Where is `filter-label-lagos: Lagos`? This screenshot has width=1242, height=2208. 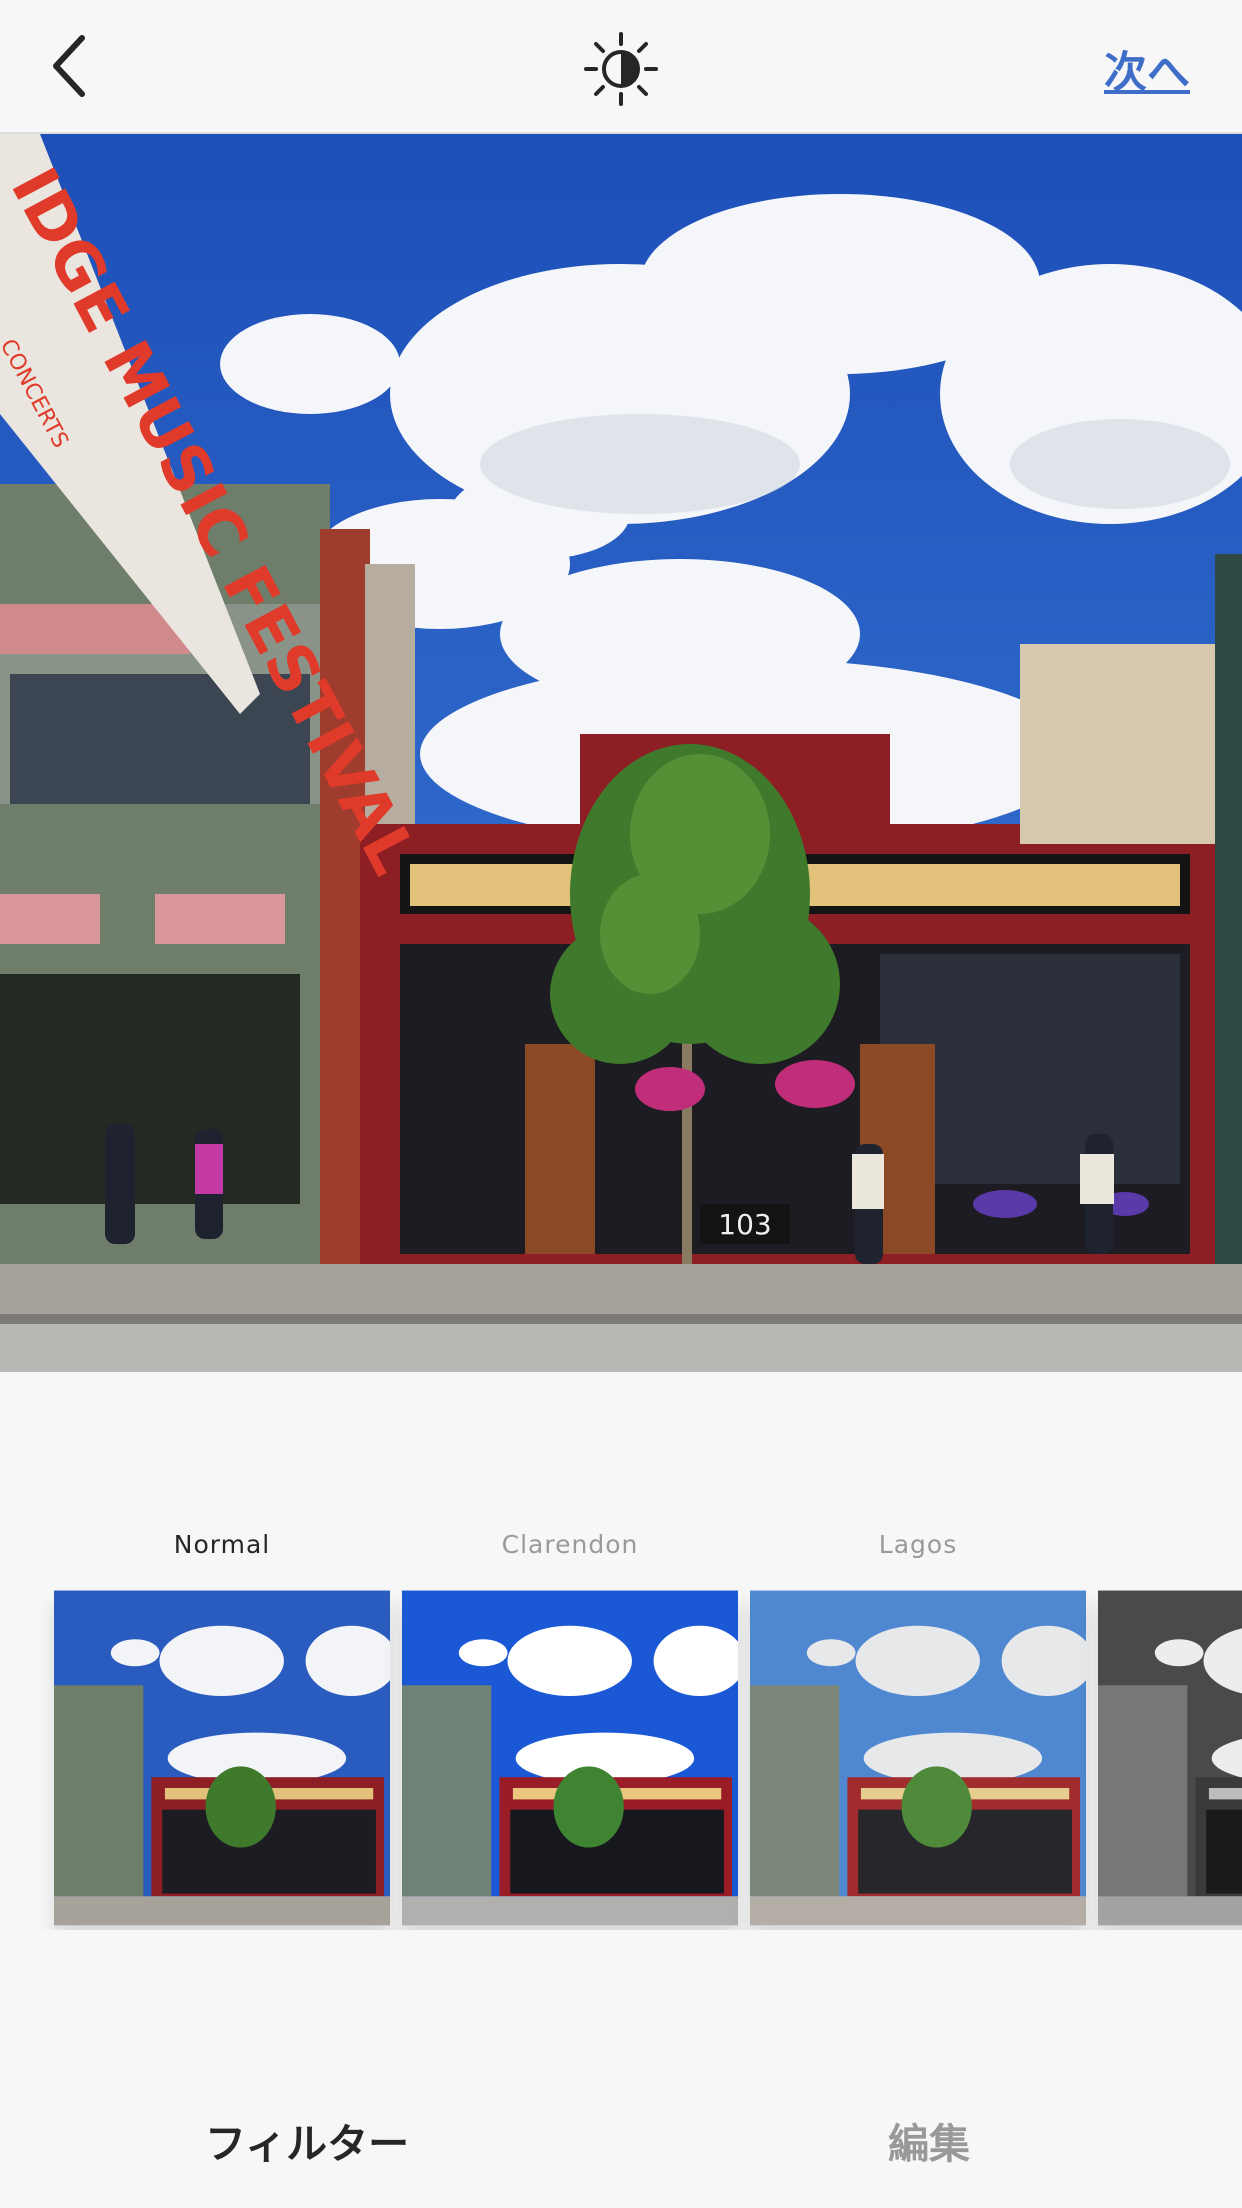
filter-label-lagos: Lagos is located at coordinates (918, 1544).